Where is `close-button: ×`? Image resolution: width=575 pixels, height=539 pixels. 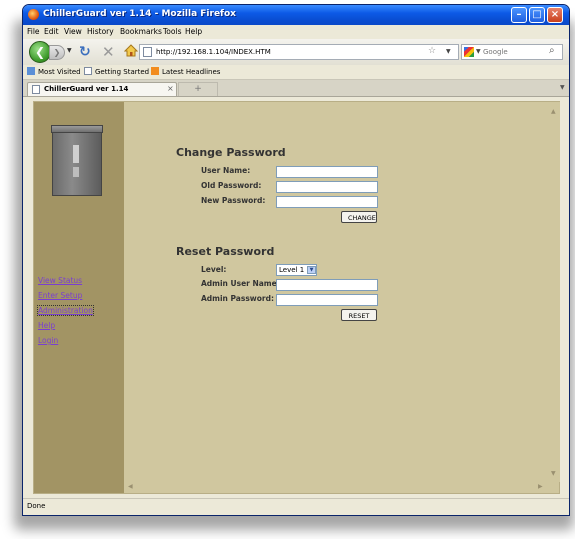
close-button: × is located at coordinates (555, 15).